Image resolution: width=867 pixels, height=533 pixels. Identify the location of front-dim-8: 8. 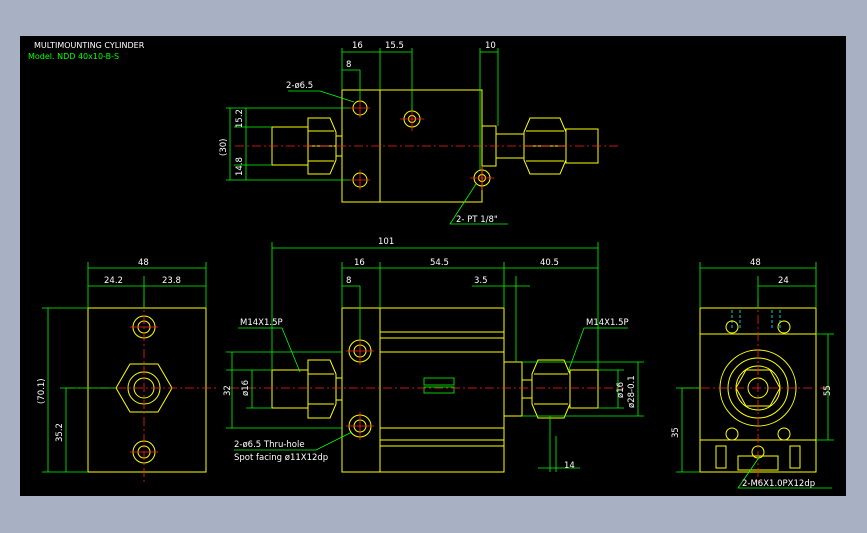
(348, 281).